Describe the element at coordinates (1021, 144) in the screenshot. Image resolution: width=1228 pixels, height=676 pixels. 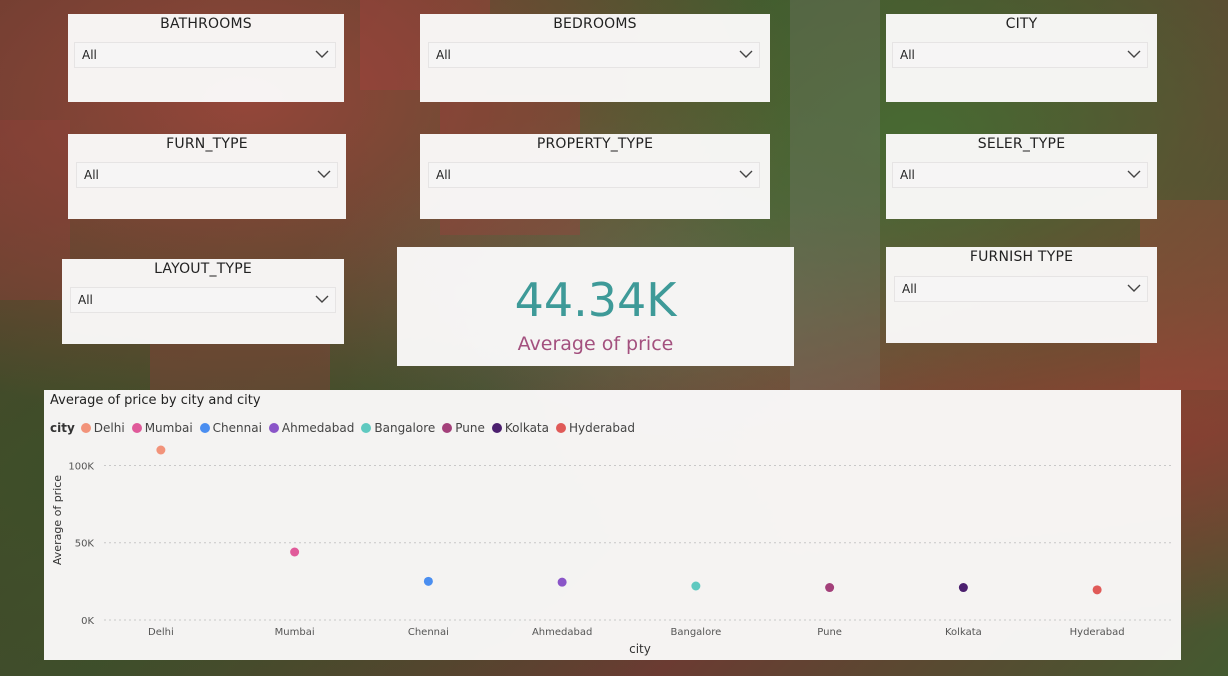
I see `slicer-title: SELER_TYPE` at that location.